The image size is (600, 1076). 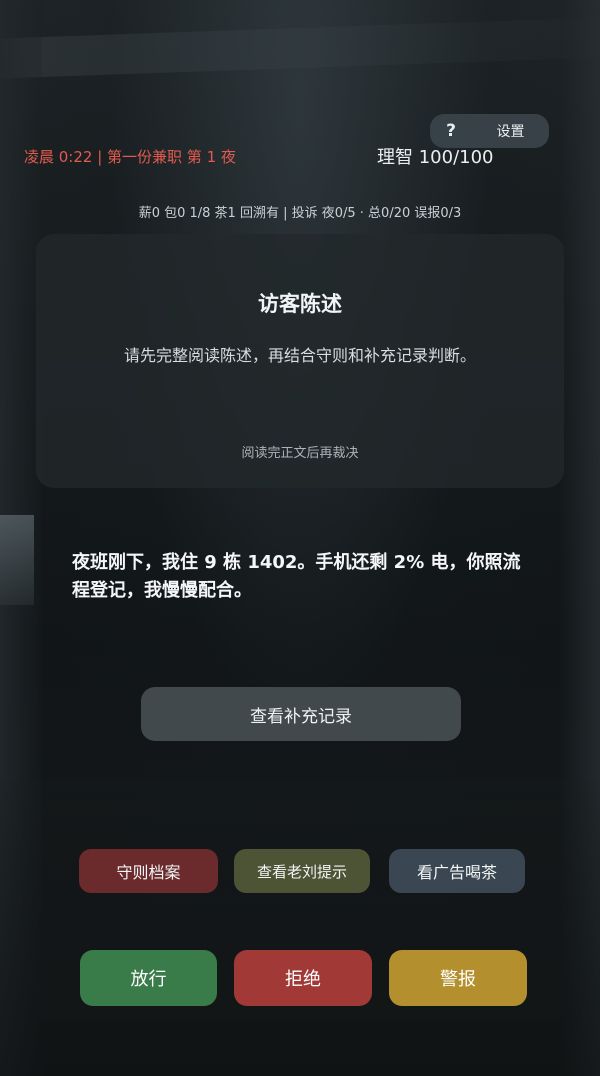 I want to click on card-title: 访客陈述, so click(x=300, y=304).